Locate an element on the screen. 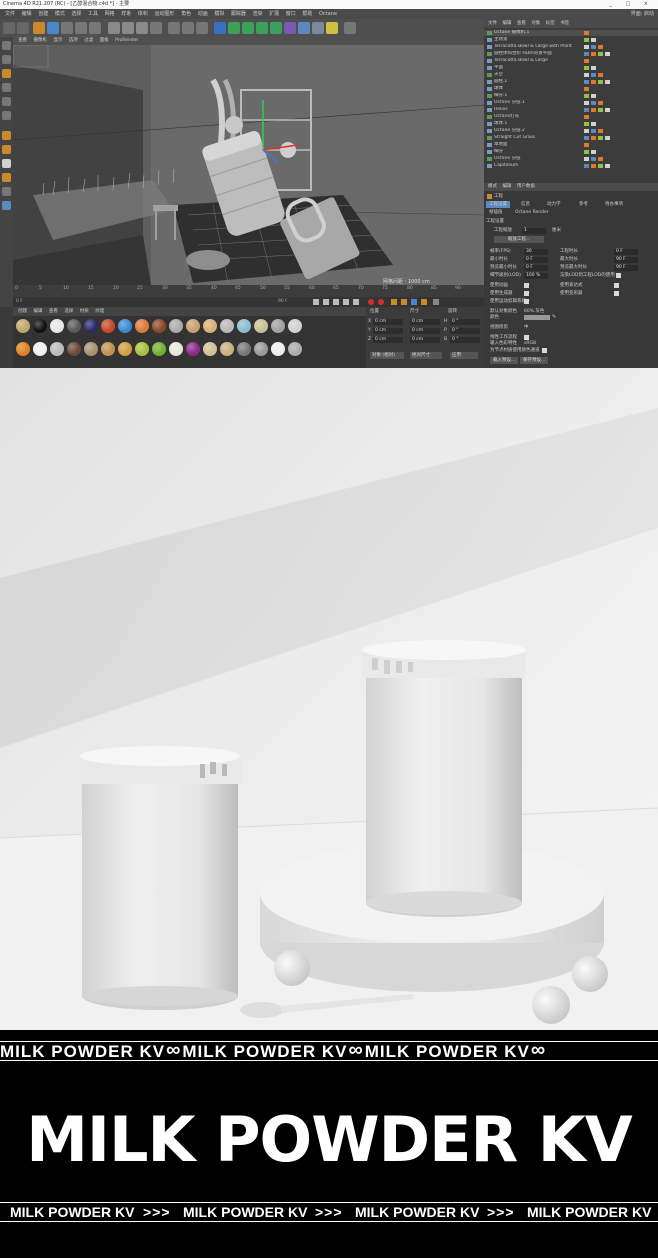 Image resolution: width=658 pixels, height=1258 pixels. render-picture-viewer-icon is located at coordinates (188, 28).